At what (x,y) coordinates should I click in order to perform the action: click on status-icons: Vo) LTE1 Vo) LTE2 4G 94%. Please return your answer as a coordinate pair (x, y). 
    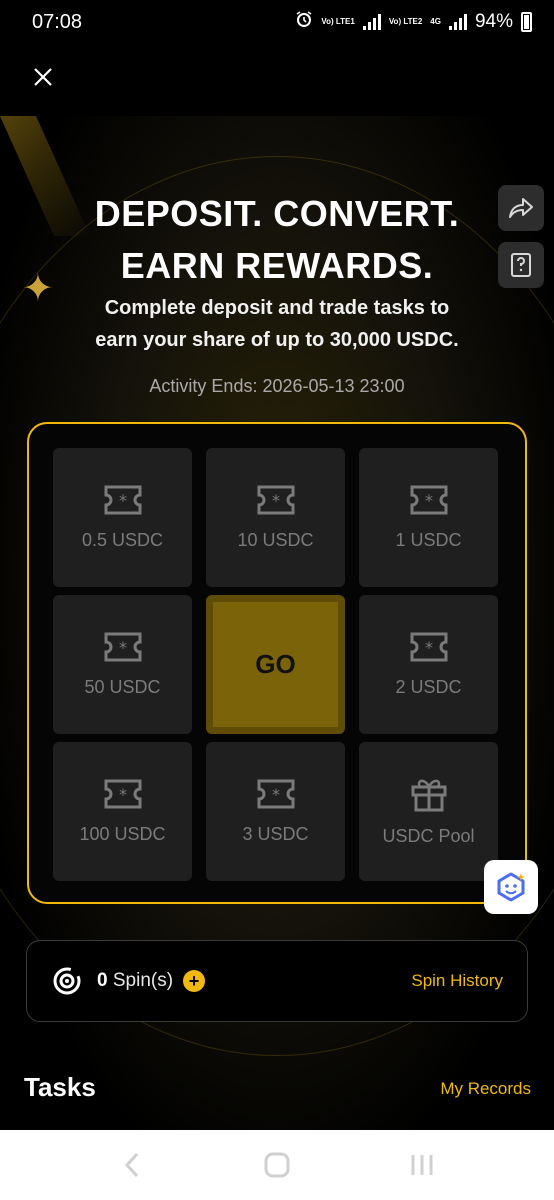
    Looking at the image, I should click on (413, 22).